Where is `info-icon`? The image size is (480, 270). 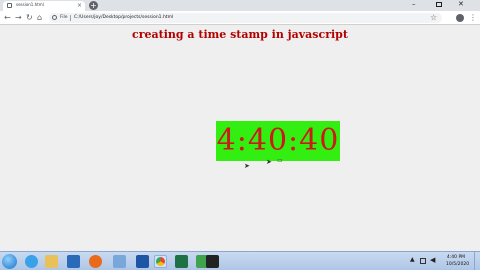
info-icon is located at coordinates (54, 17).